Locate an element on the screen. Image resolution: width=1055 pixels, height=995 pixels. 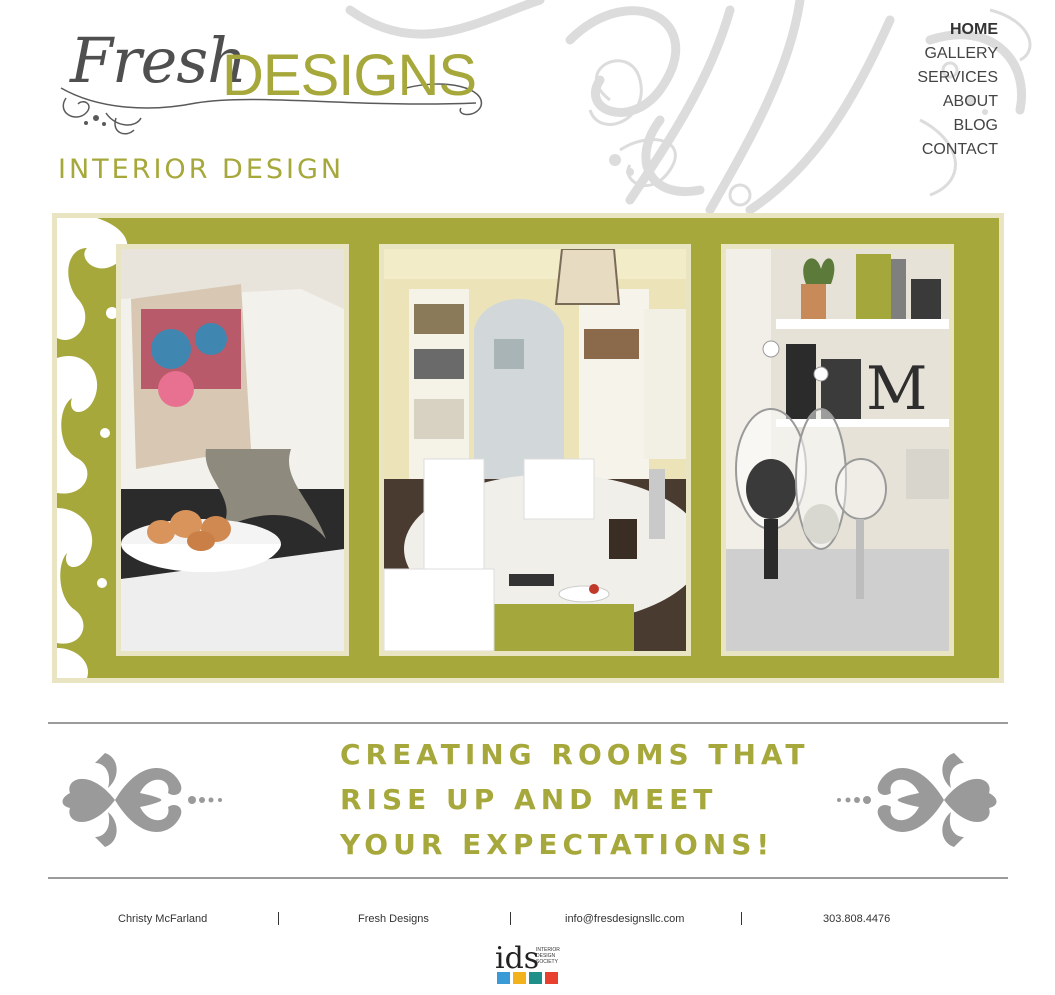
logo: Fresh DESIGNS is located at coordinates (276, 80).